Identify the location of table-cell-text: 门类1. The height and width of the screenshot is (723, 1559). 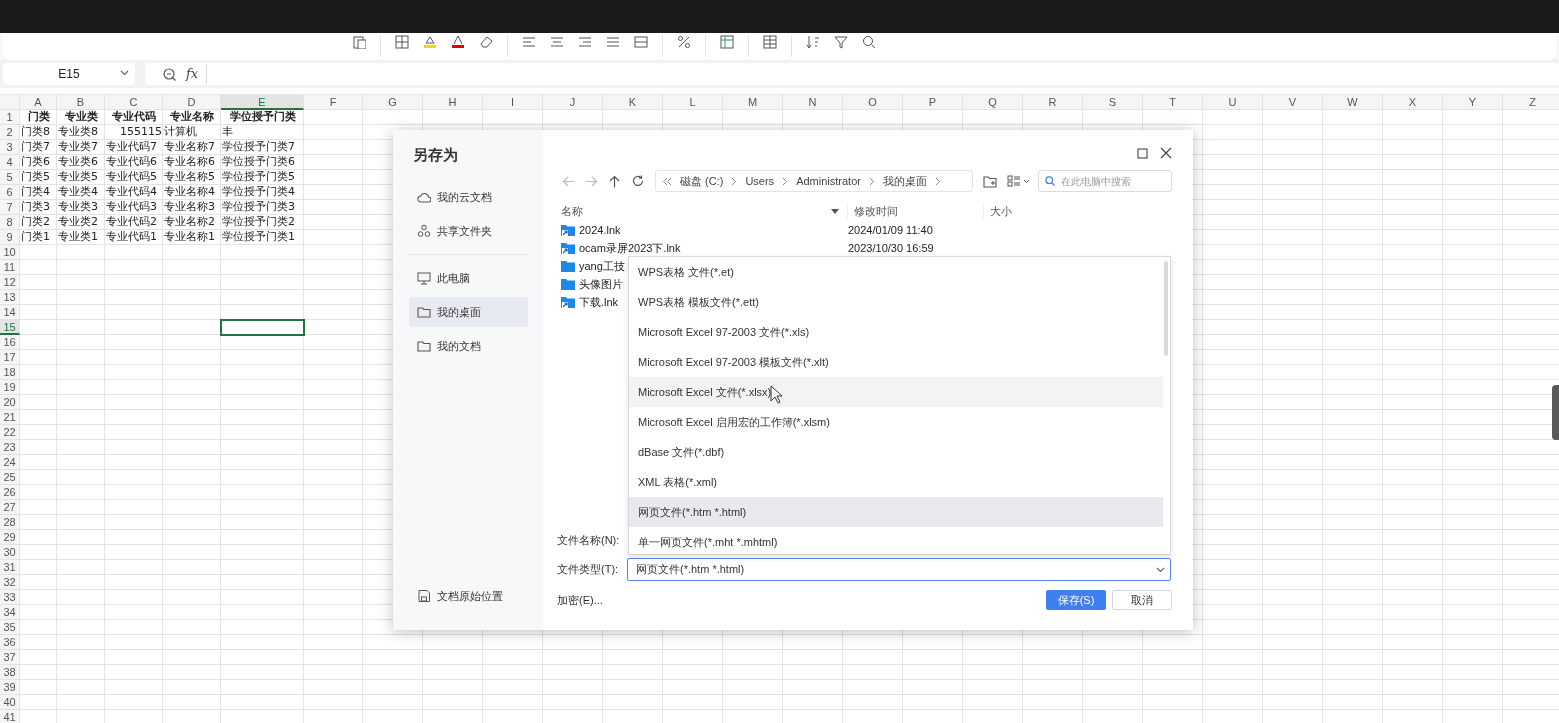
(35, 237).